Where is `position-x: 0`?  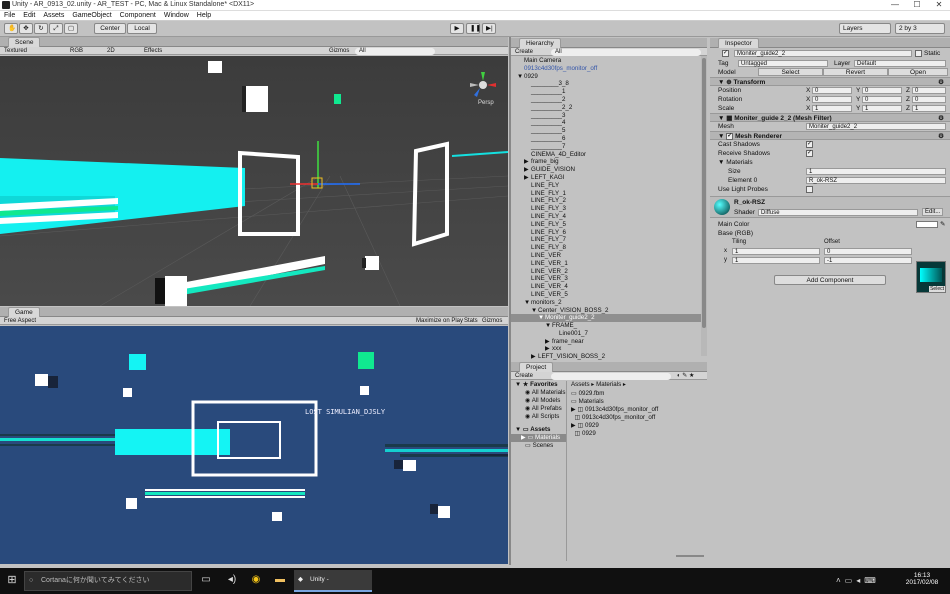
position-x: 0 is located at coordinates (832, 90).